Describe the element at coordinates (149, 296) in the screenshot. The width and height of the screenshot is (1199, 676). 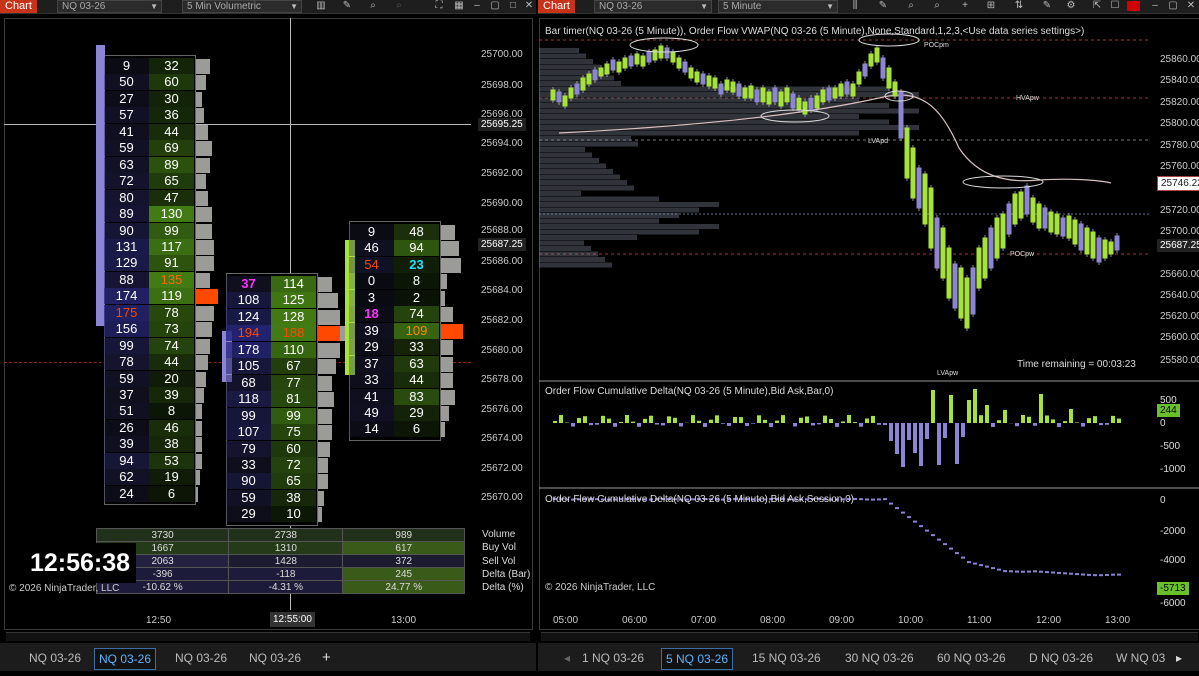
I see `footprint-row: 174 119` at that location.